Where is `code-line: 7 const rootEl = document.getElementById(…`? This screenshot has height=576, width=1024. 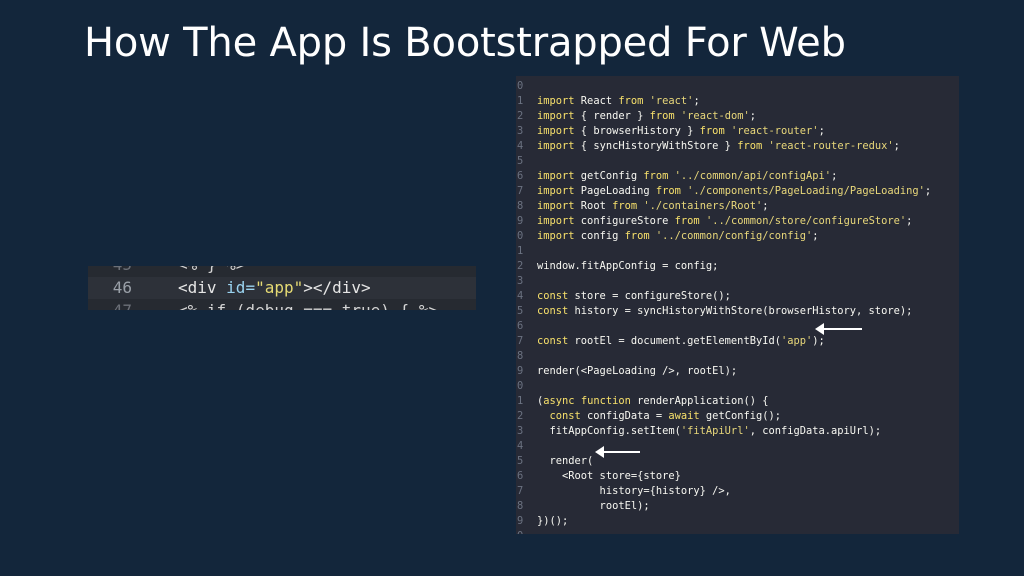 code-line: 7 const rootEl = document.getElementById(… is located at coordinates (737, 341).